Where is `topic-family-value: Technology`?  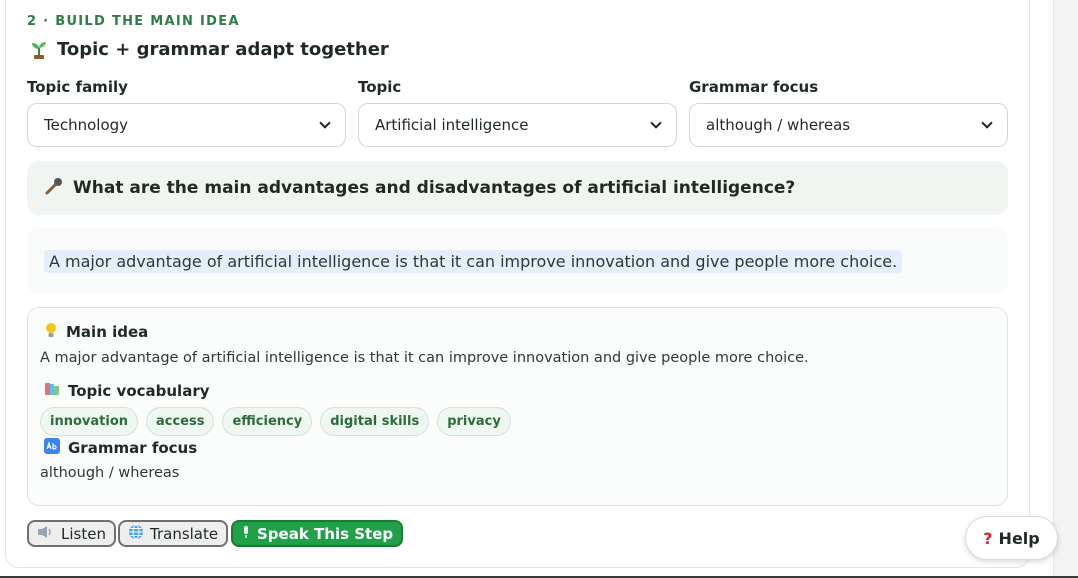
topic-family-value: Technology is located at coordinates (86, 125).